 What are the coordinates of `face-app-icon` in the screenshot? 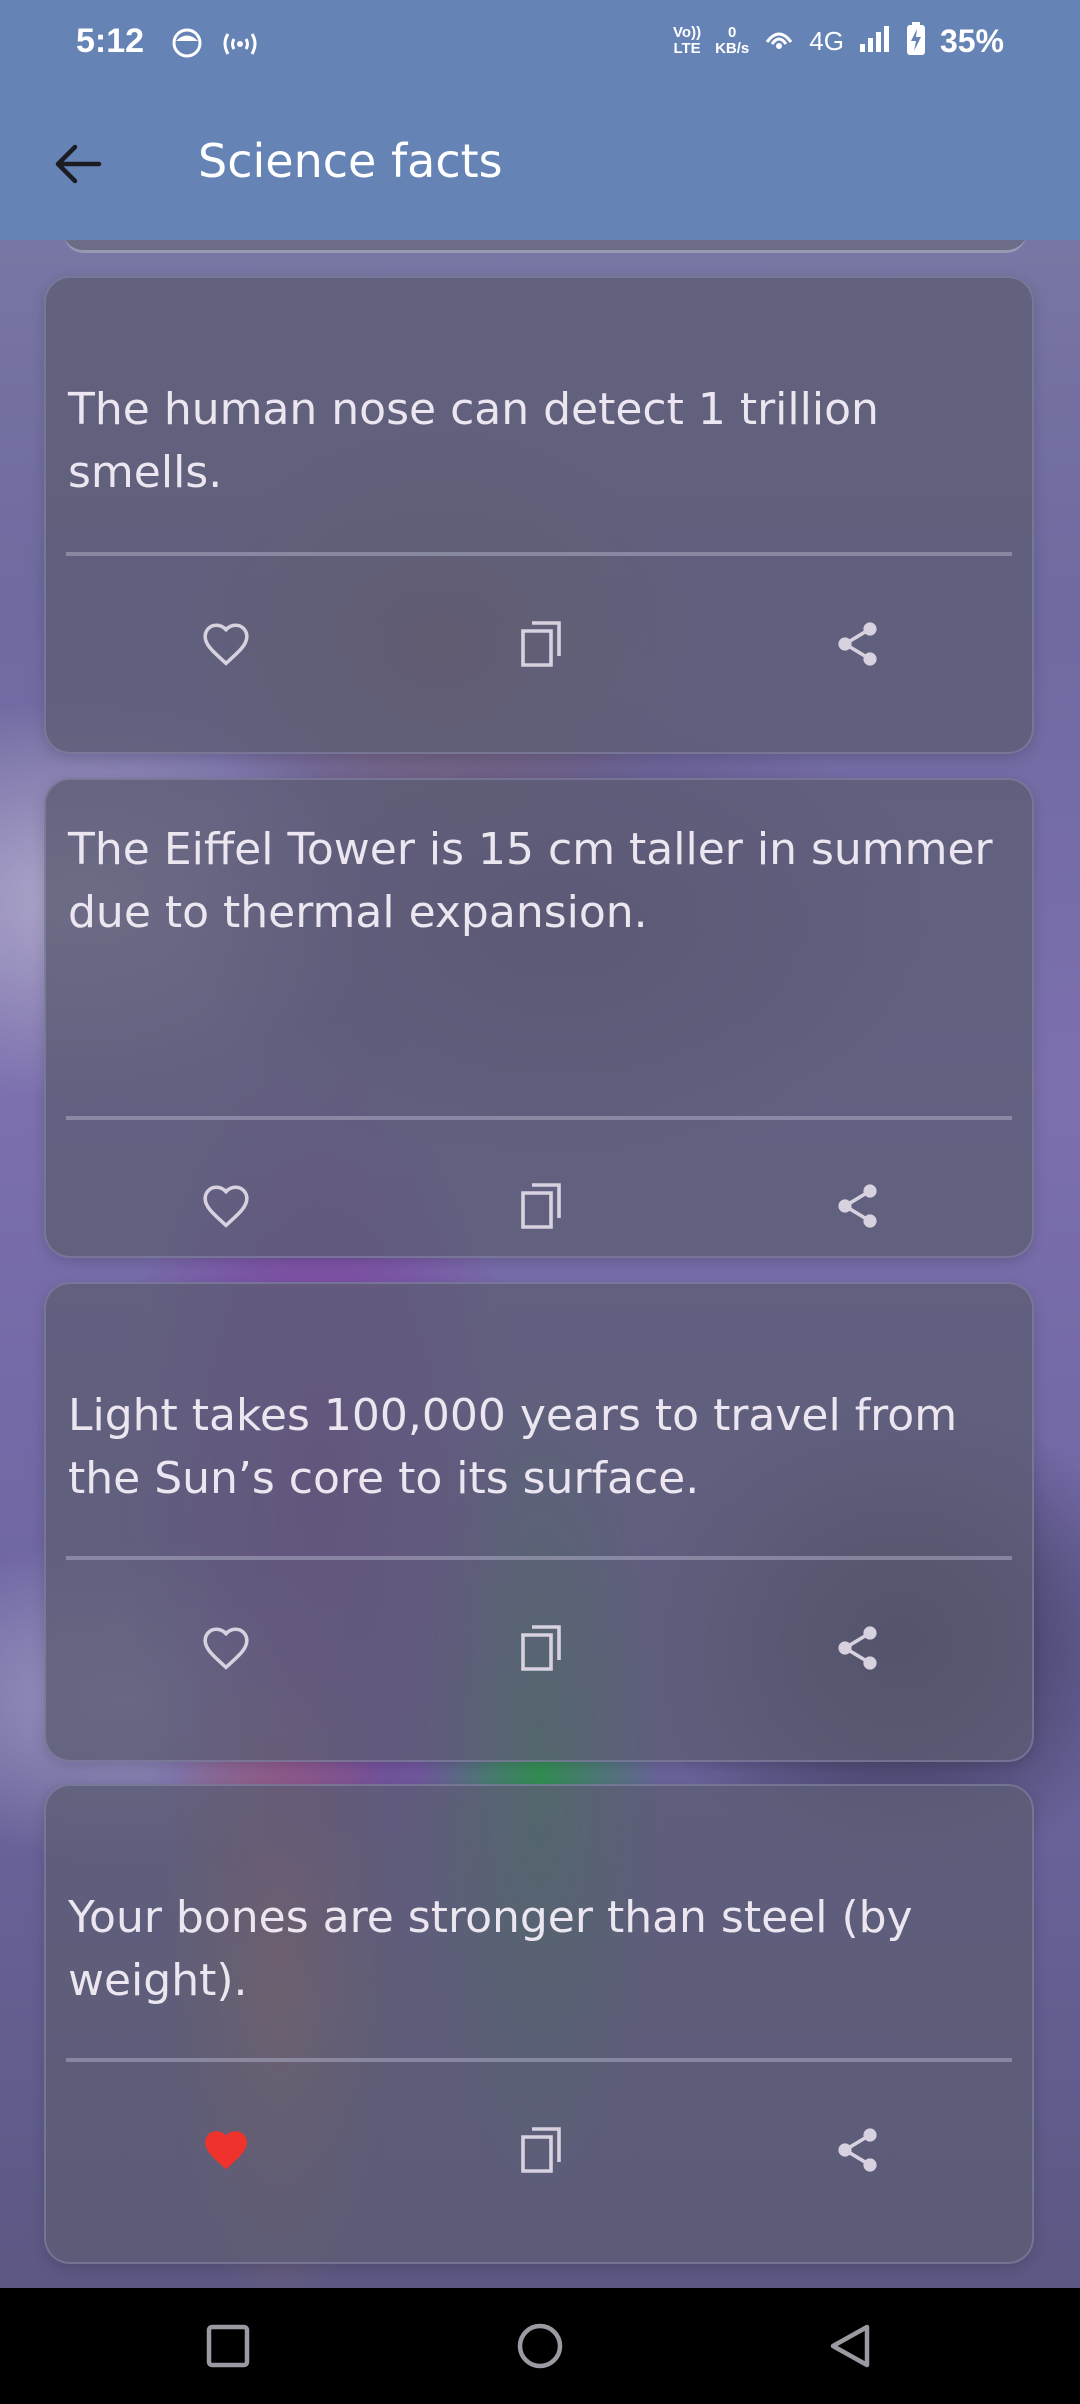 It's located at (187, 45).